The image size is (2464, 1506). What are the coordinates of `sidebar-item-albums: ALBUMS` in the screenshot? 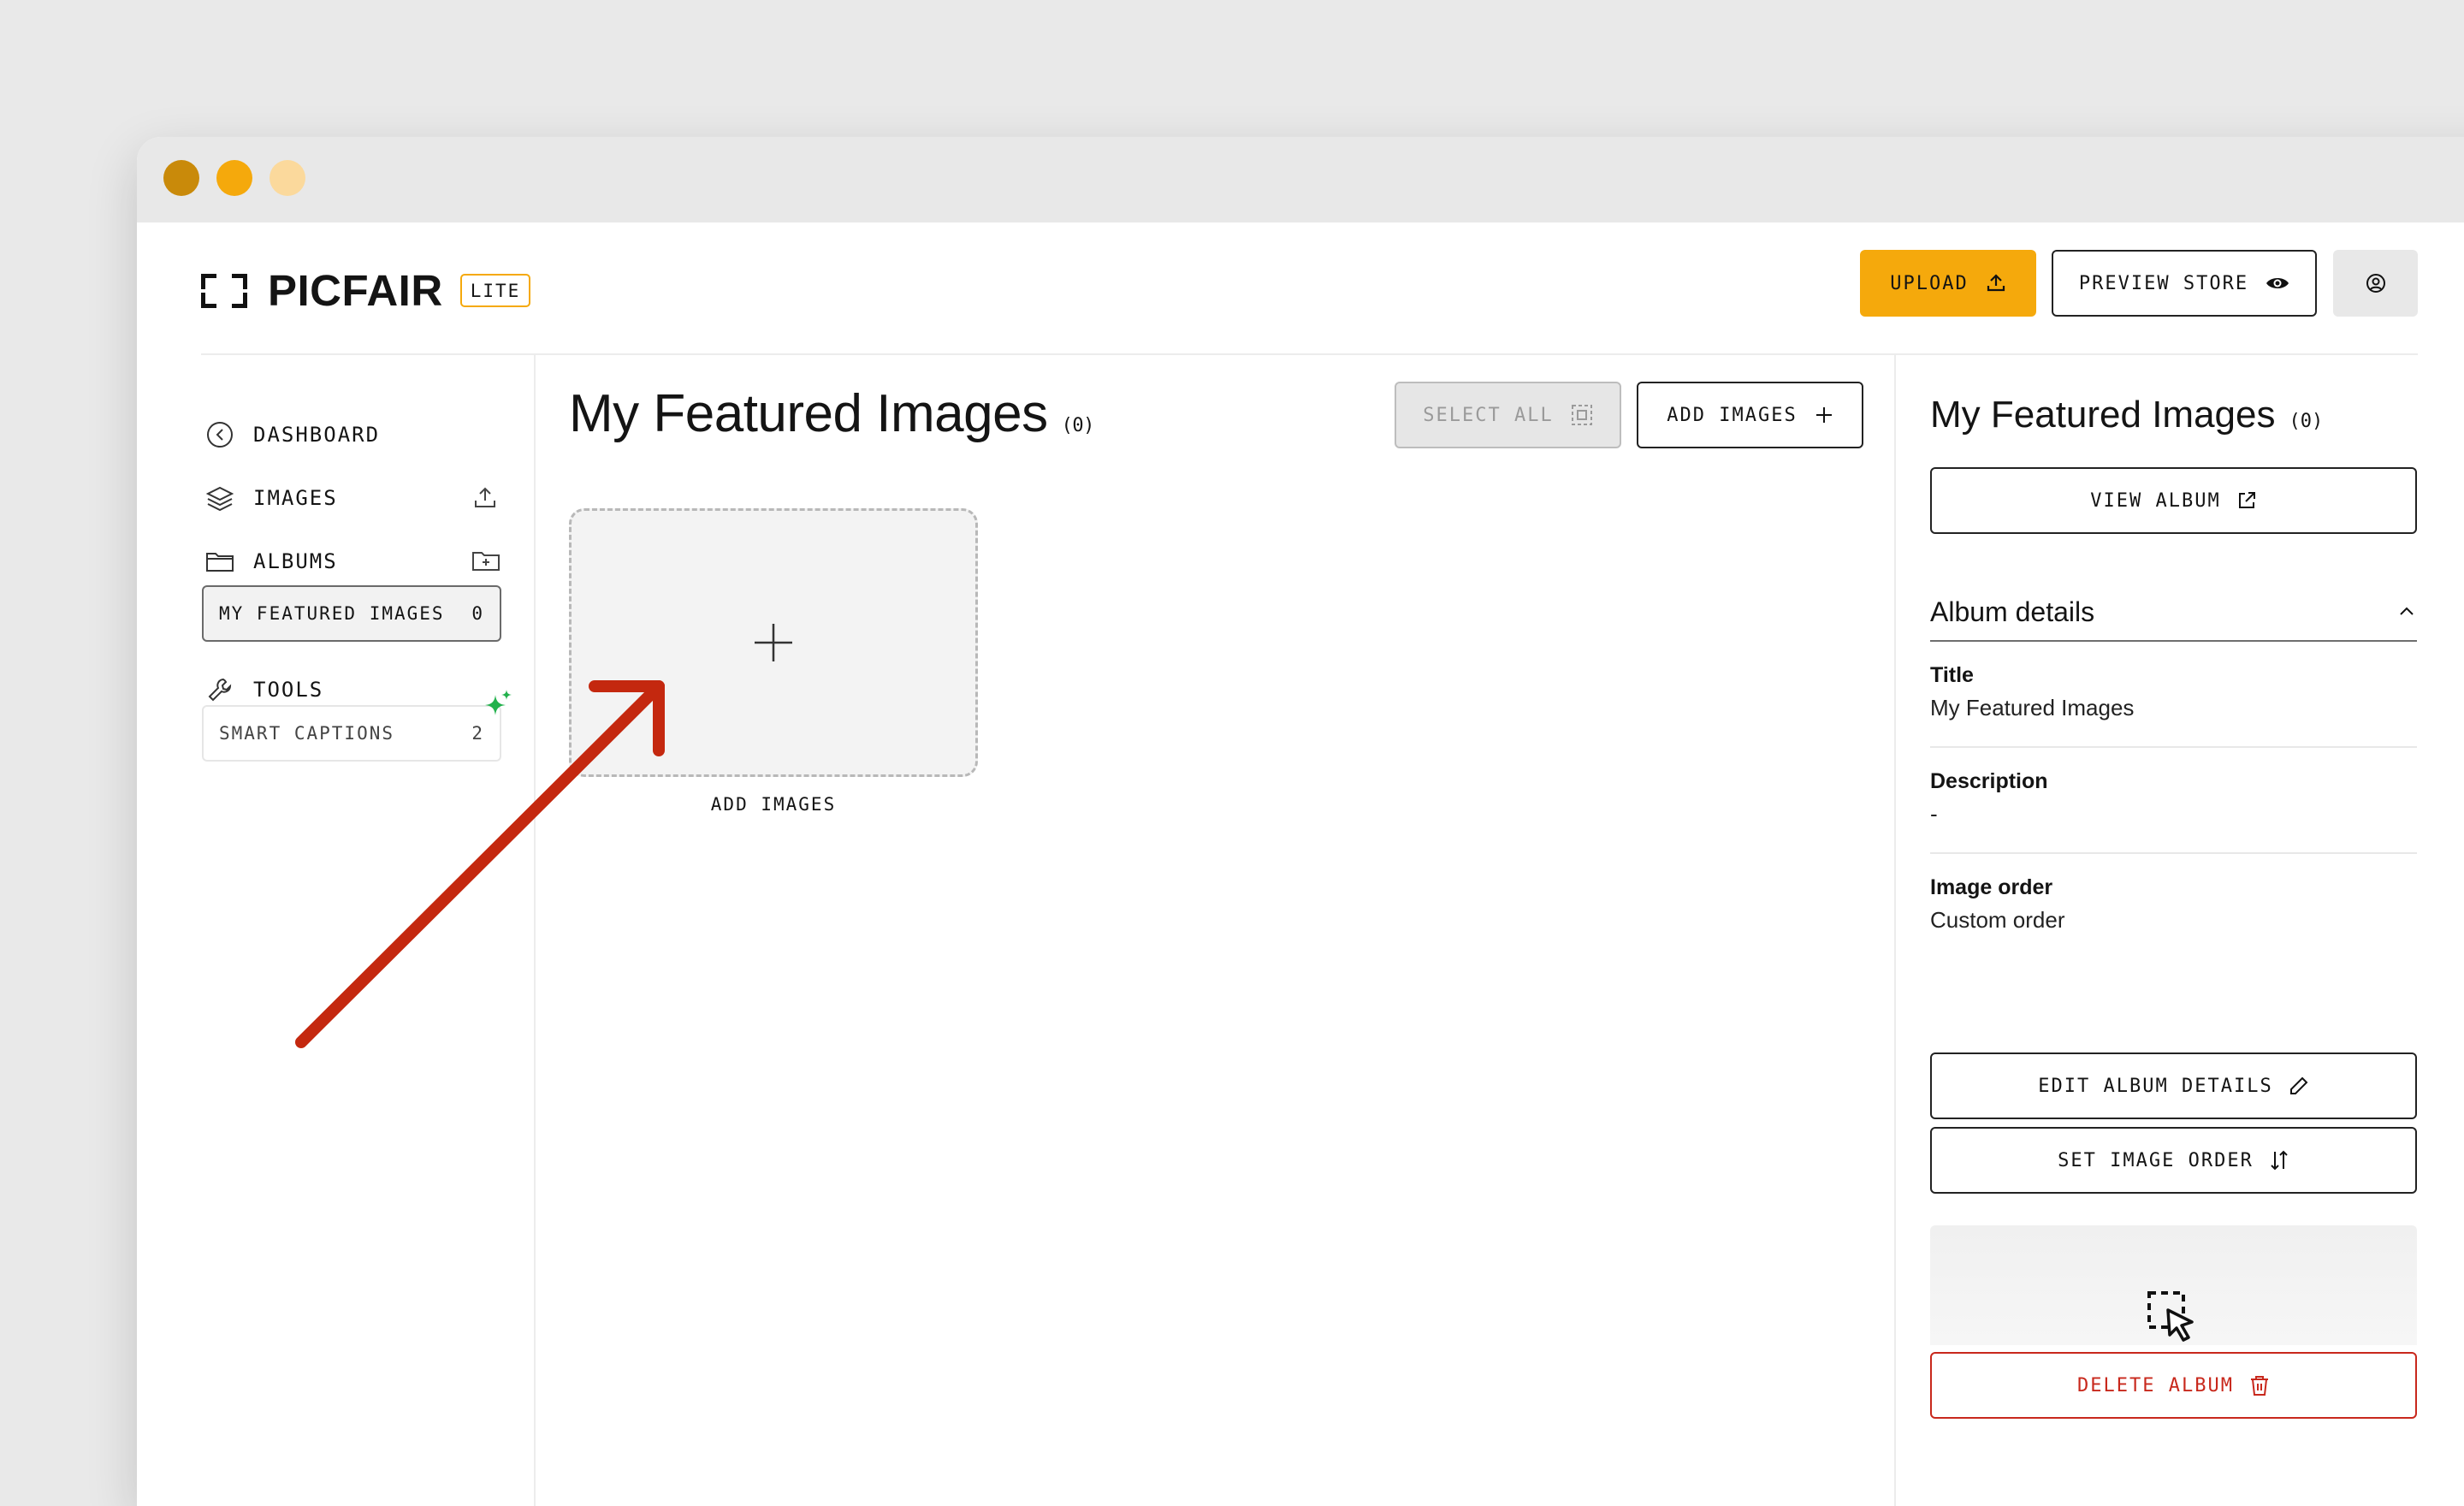 It's located at (352, 561).